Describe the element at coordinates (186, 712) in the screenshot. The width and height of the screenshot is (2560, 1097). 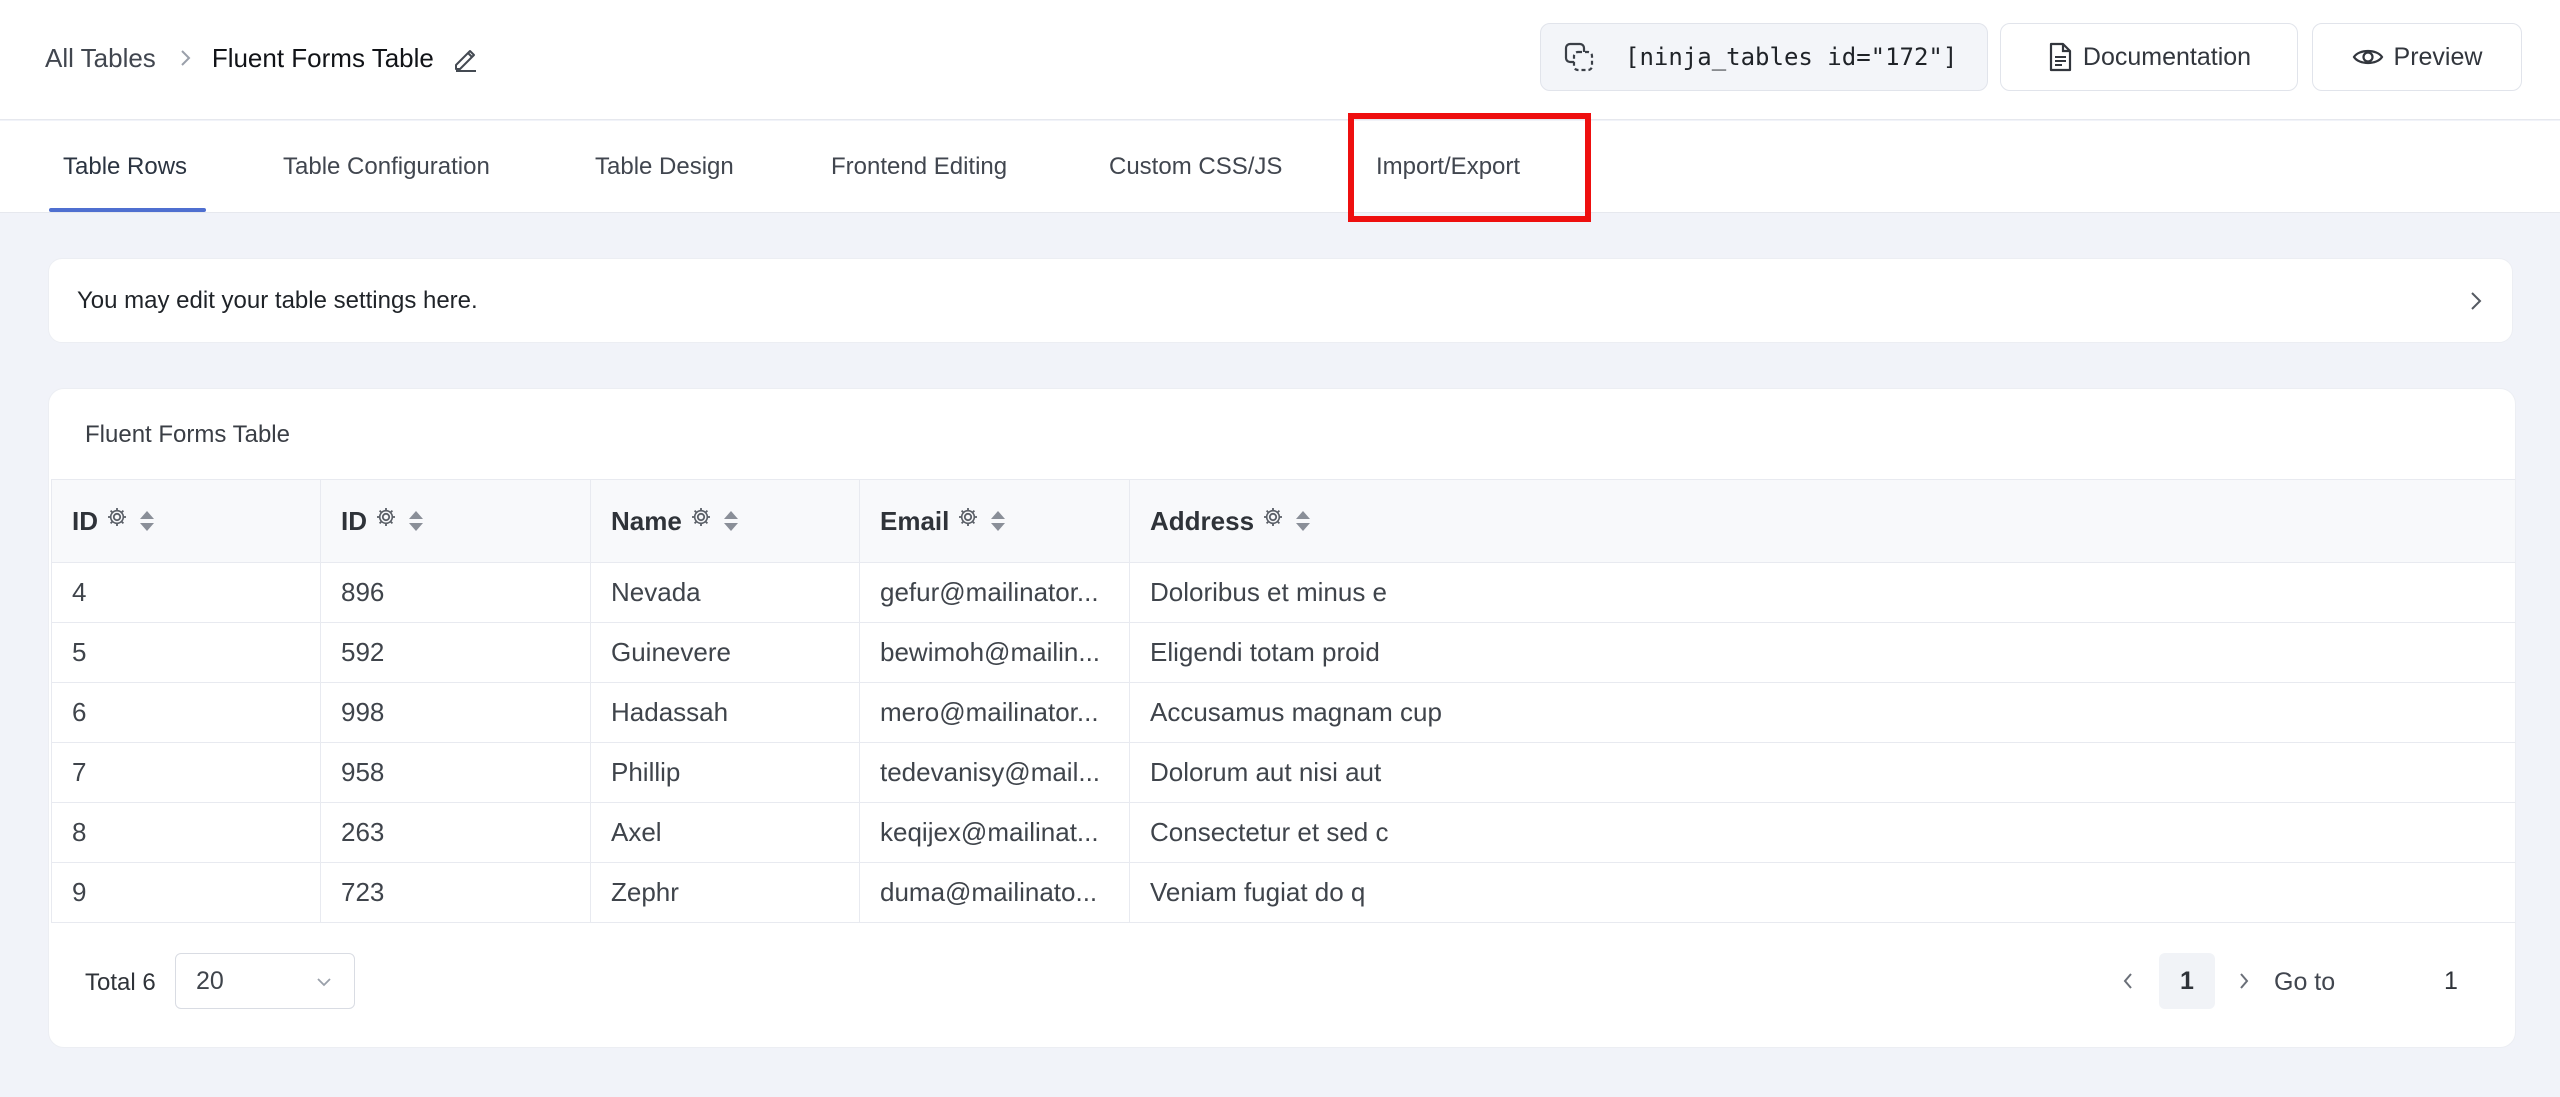
I see `table-cell: 6` at that location.